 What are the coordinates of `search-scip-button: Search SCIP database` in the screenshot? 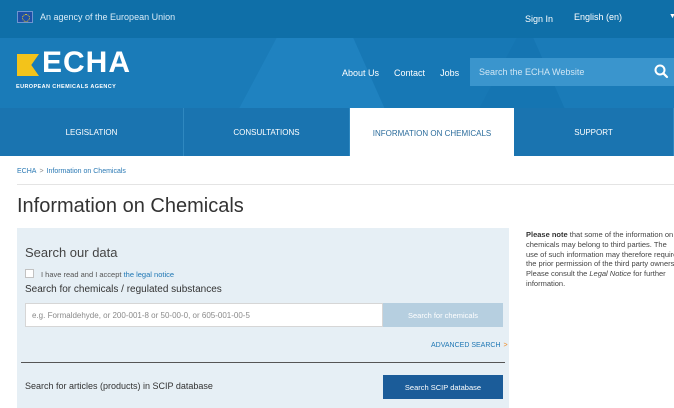 It's located at (443, 387).